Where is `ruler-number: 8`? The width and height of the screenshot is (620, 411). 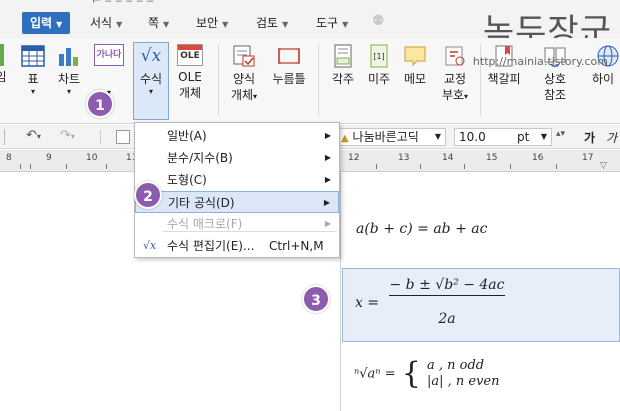 ruler-number: 8 is located at coordinates (9, 158).